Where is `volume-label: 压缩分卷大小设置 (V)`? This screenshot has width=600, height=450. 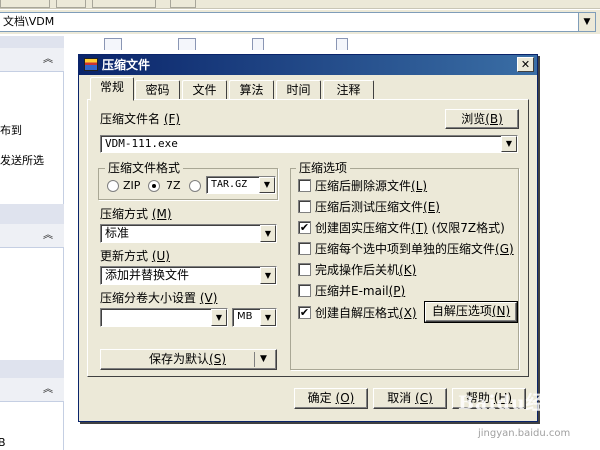
volume-label: 压缩分卷大小设置 (V) is located at coordinates (159, 298).